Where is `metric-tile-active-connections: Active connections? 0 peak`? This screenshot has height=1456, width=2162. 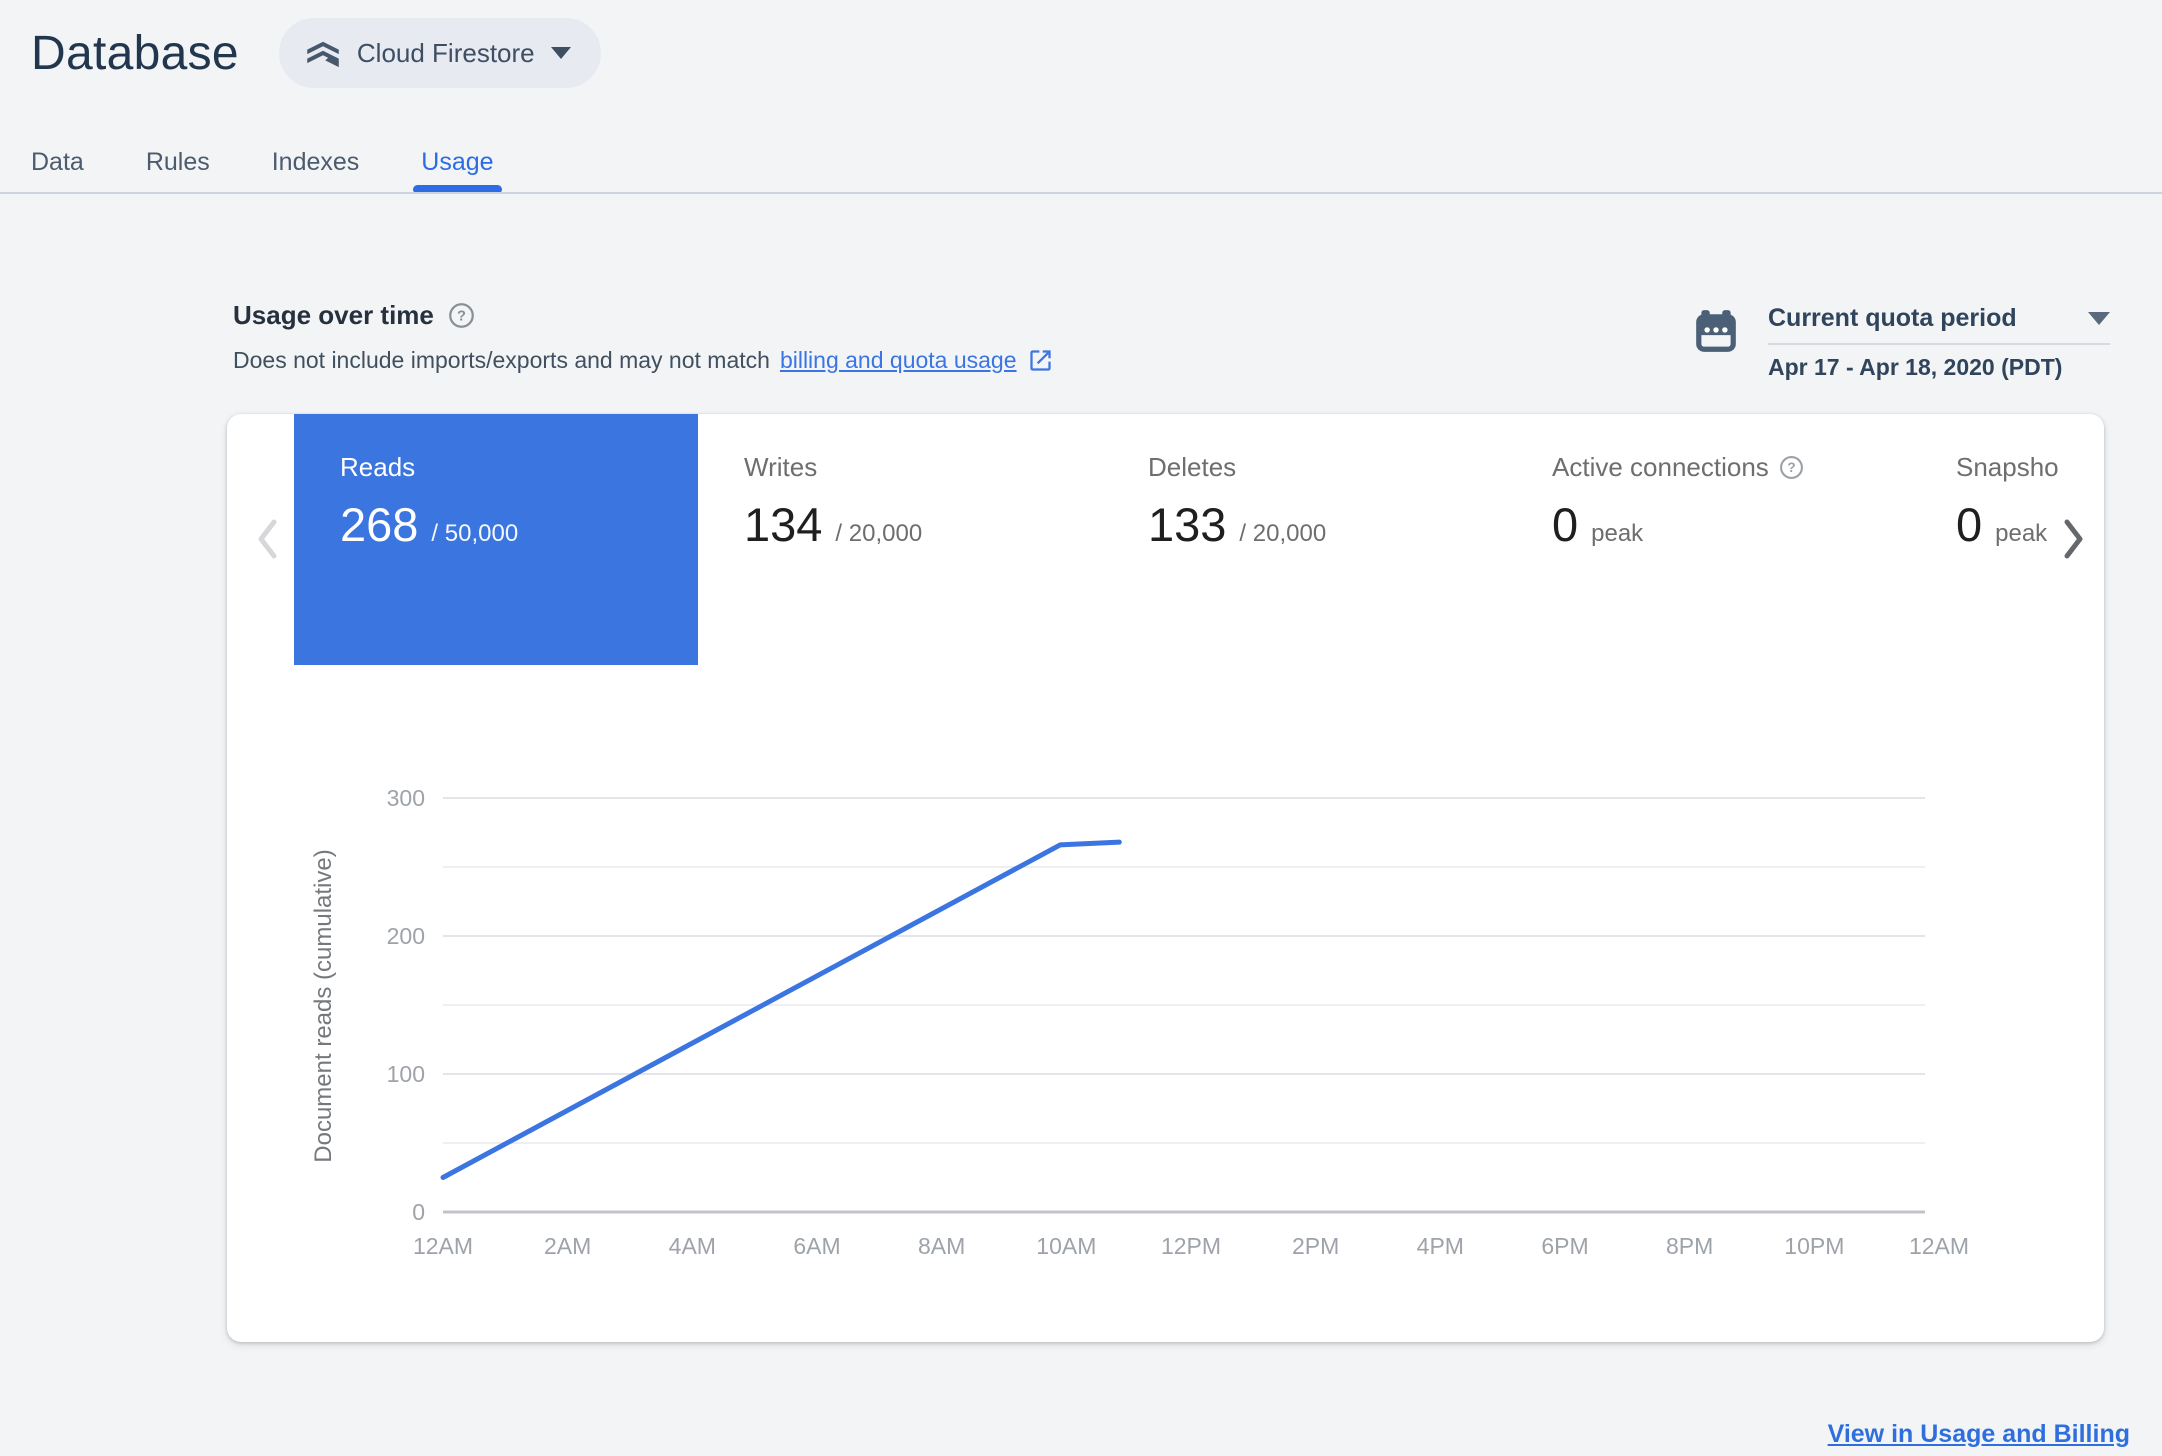 metric-tile-active-connections: Active connections? 0 peak is located at coordinates (1708, 539).